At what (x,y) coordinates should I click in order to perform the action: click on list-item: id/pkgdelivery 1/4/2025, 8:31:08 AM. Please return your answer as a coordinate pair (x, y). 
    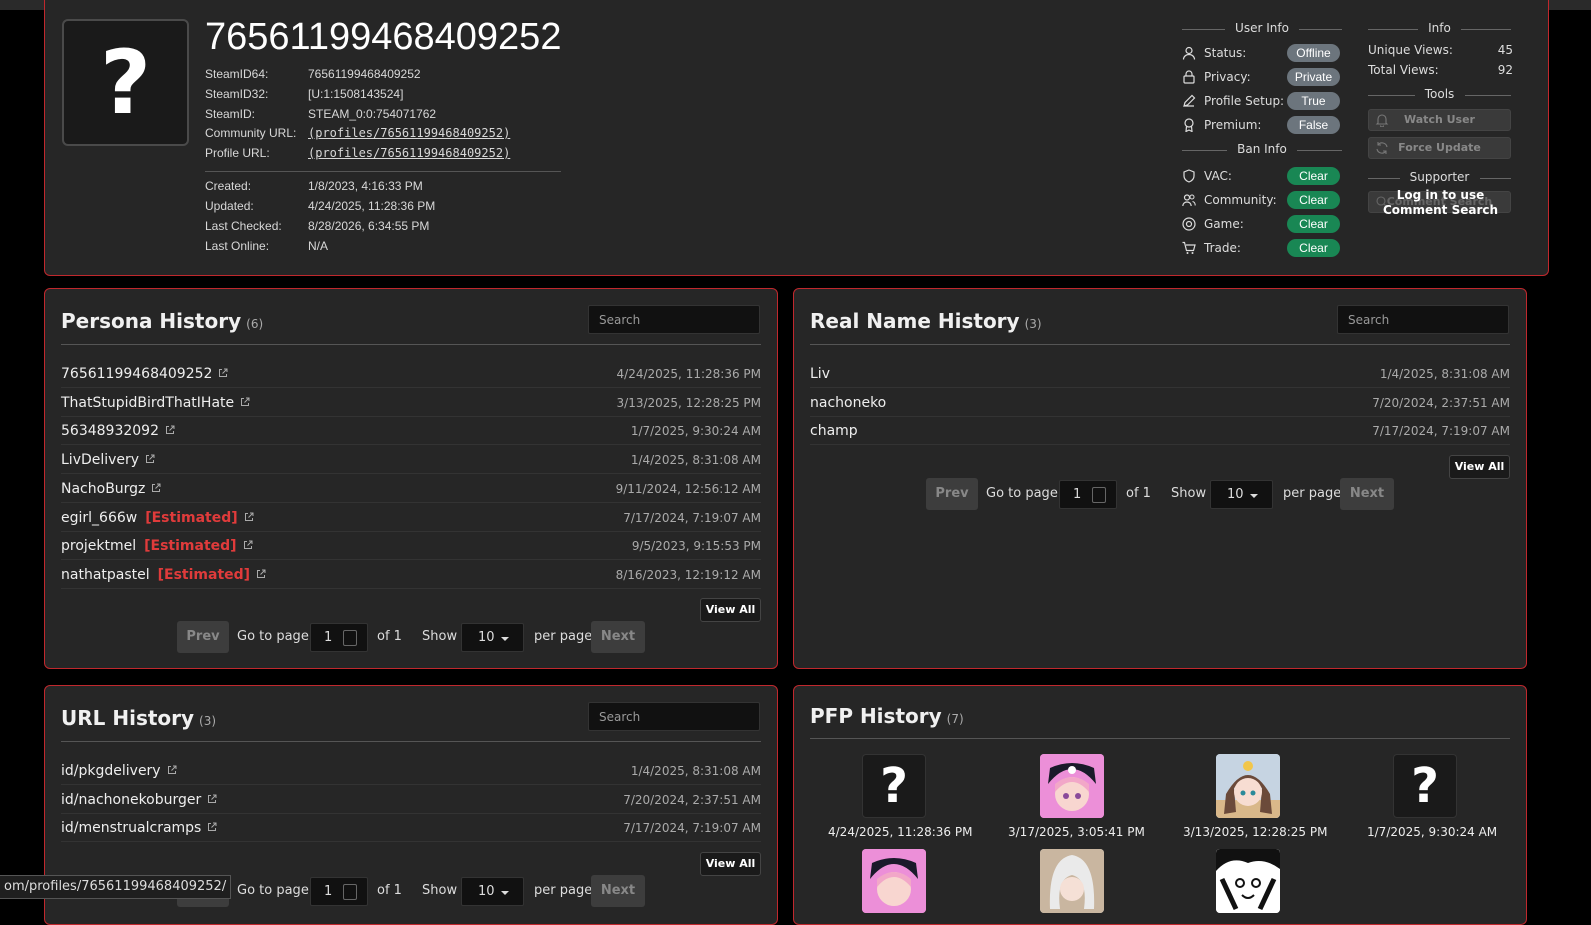
    Looking at the image, I should click on (411, 771).